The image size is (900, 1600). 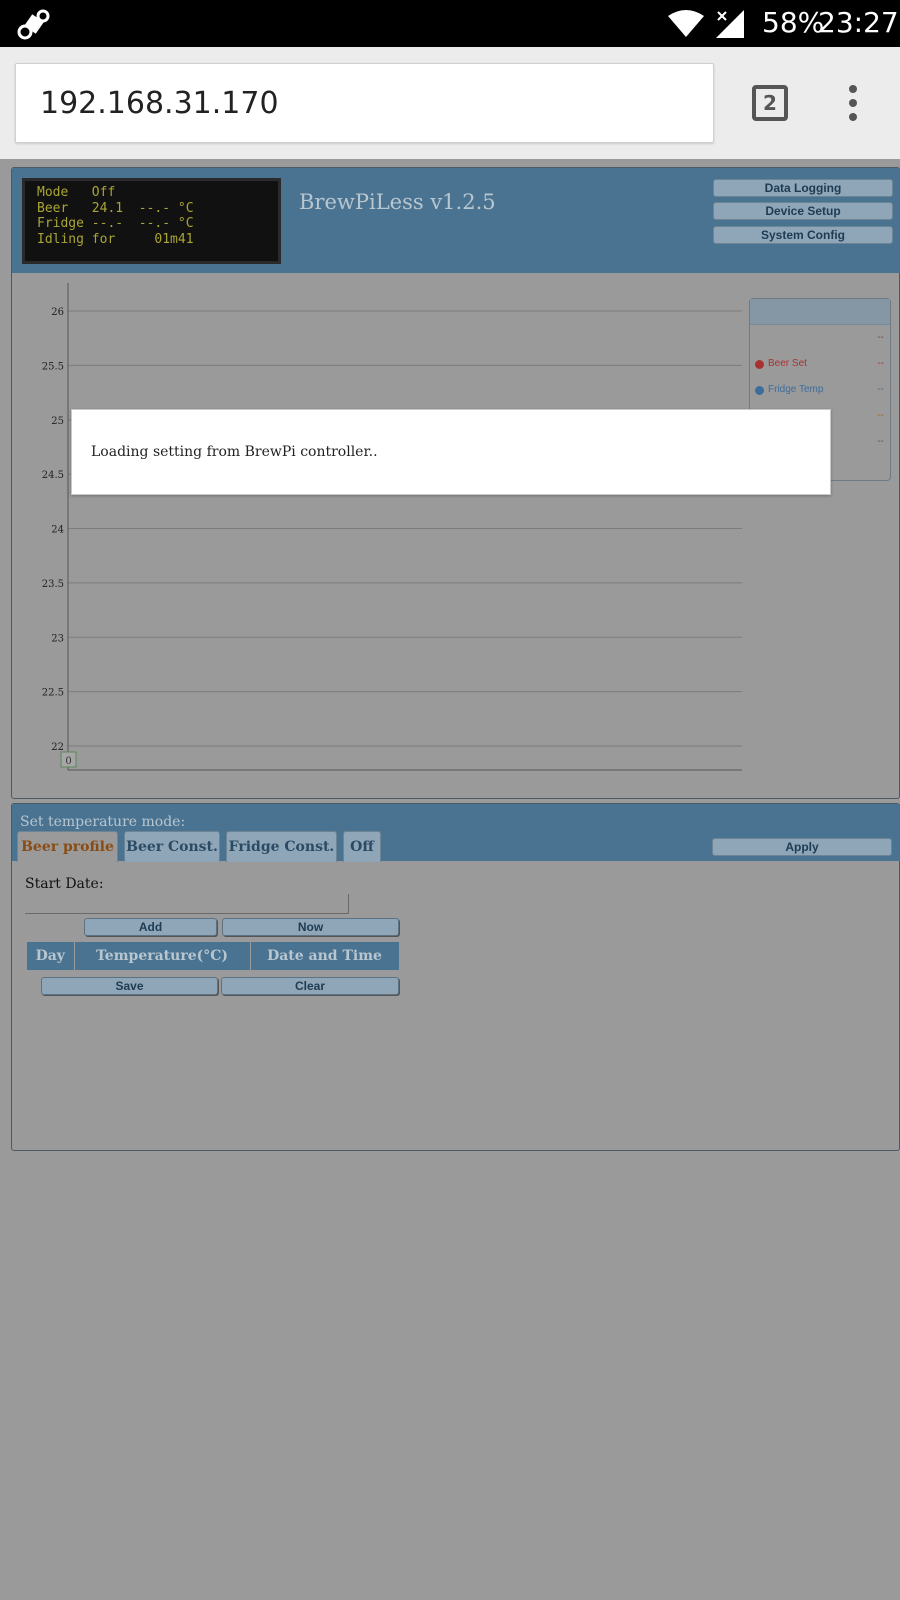 I want to click on lcd-line: Idling for 01m41, so click(x=115, y=239).